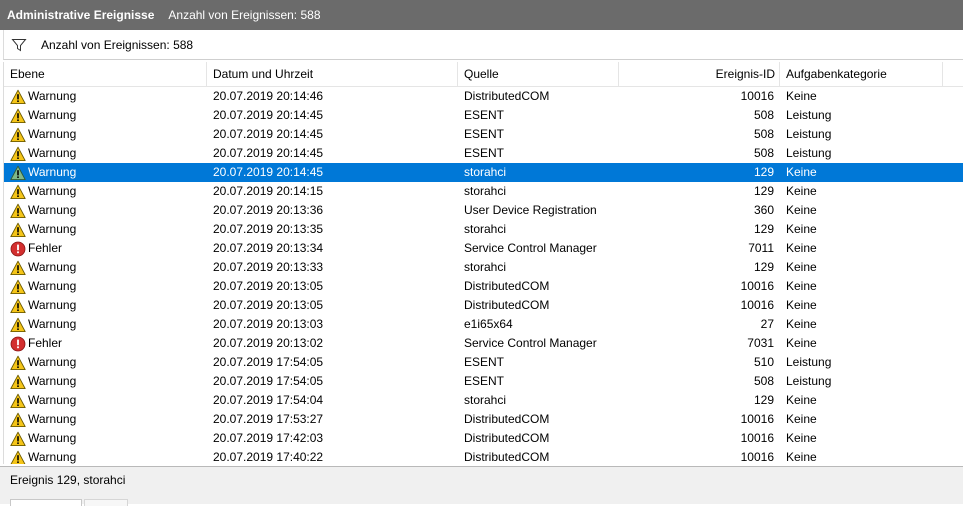 The width and height of the screenshot is (963, 506). Describe the element at coordinates (332, 74) in the screenshot. I see `column-header-date: Datum und Uhrzeit` at that location.